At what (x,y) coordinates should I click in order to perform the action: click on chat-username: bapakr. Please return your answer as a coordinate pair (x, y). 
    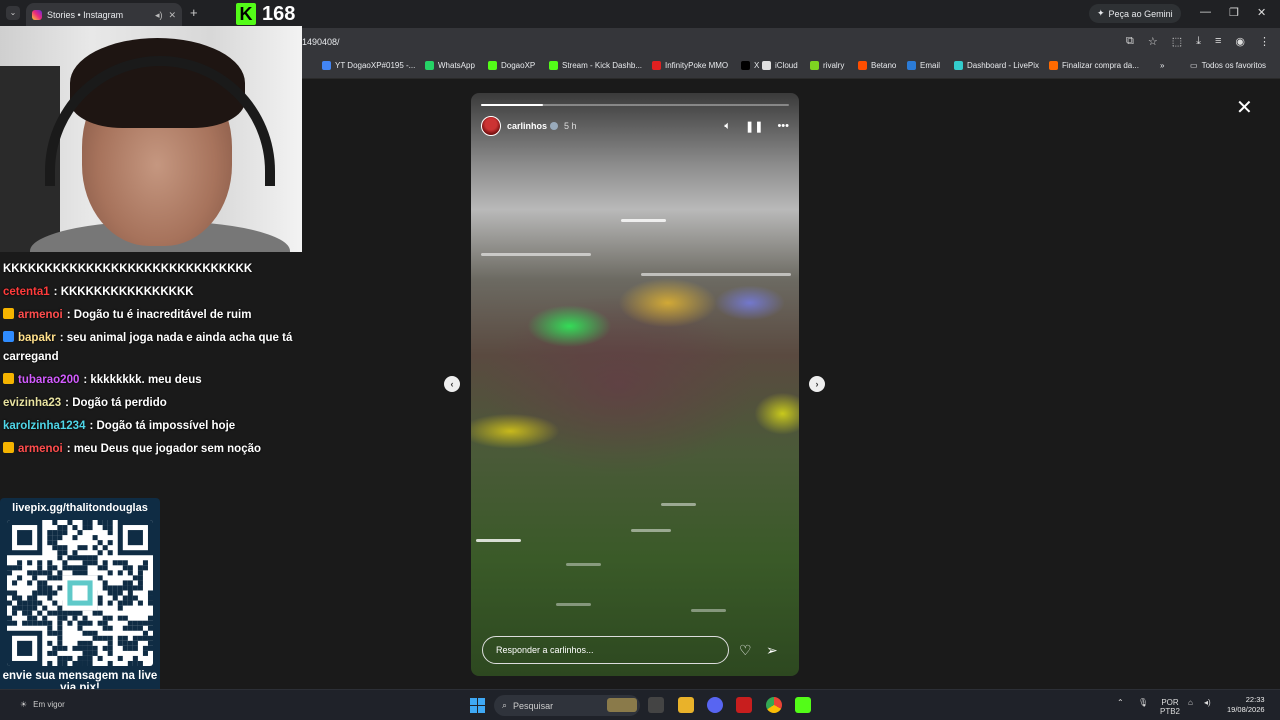
    Looking at the image, I should click on (37, 338).